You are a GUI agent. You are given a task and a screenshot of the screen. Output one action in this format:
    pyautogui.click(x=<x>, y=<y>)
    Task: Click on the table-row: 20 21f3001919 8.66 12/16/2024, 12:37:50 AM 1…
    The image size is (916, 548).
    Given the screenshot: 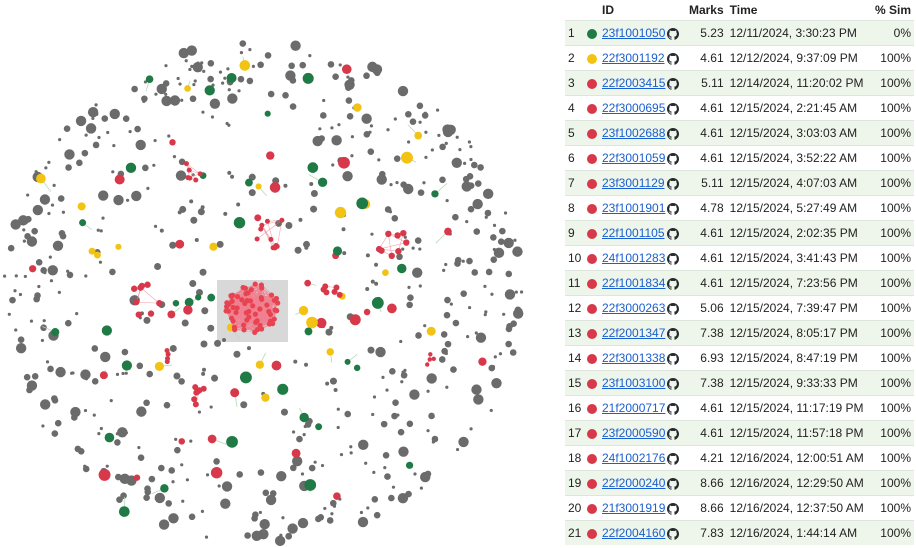 What is the action you would take?
    pyautogui.click(x=739, y=508)
    